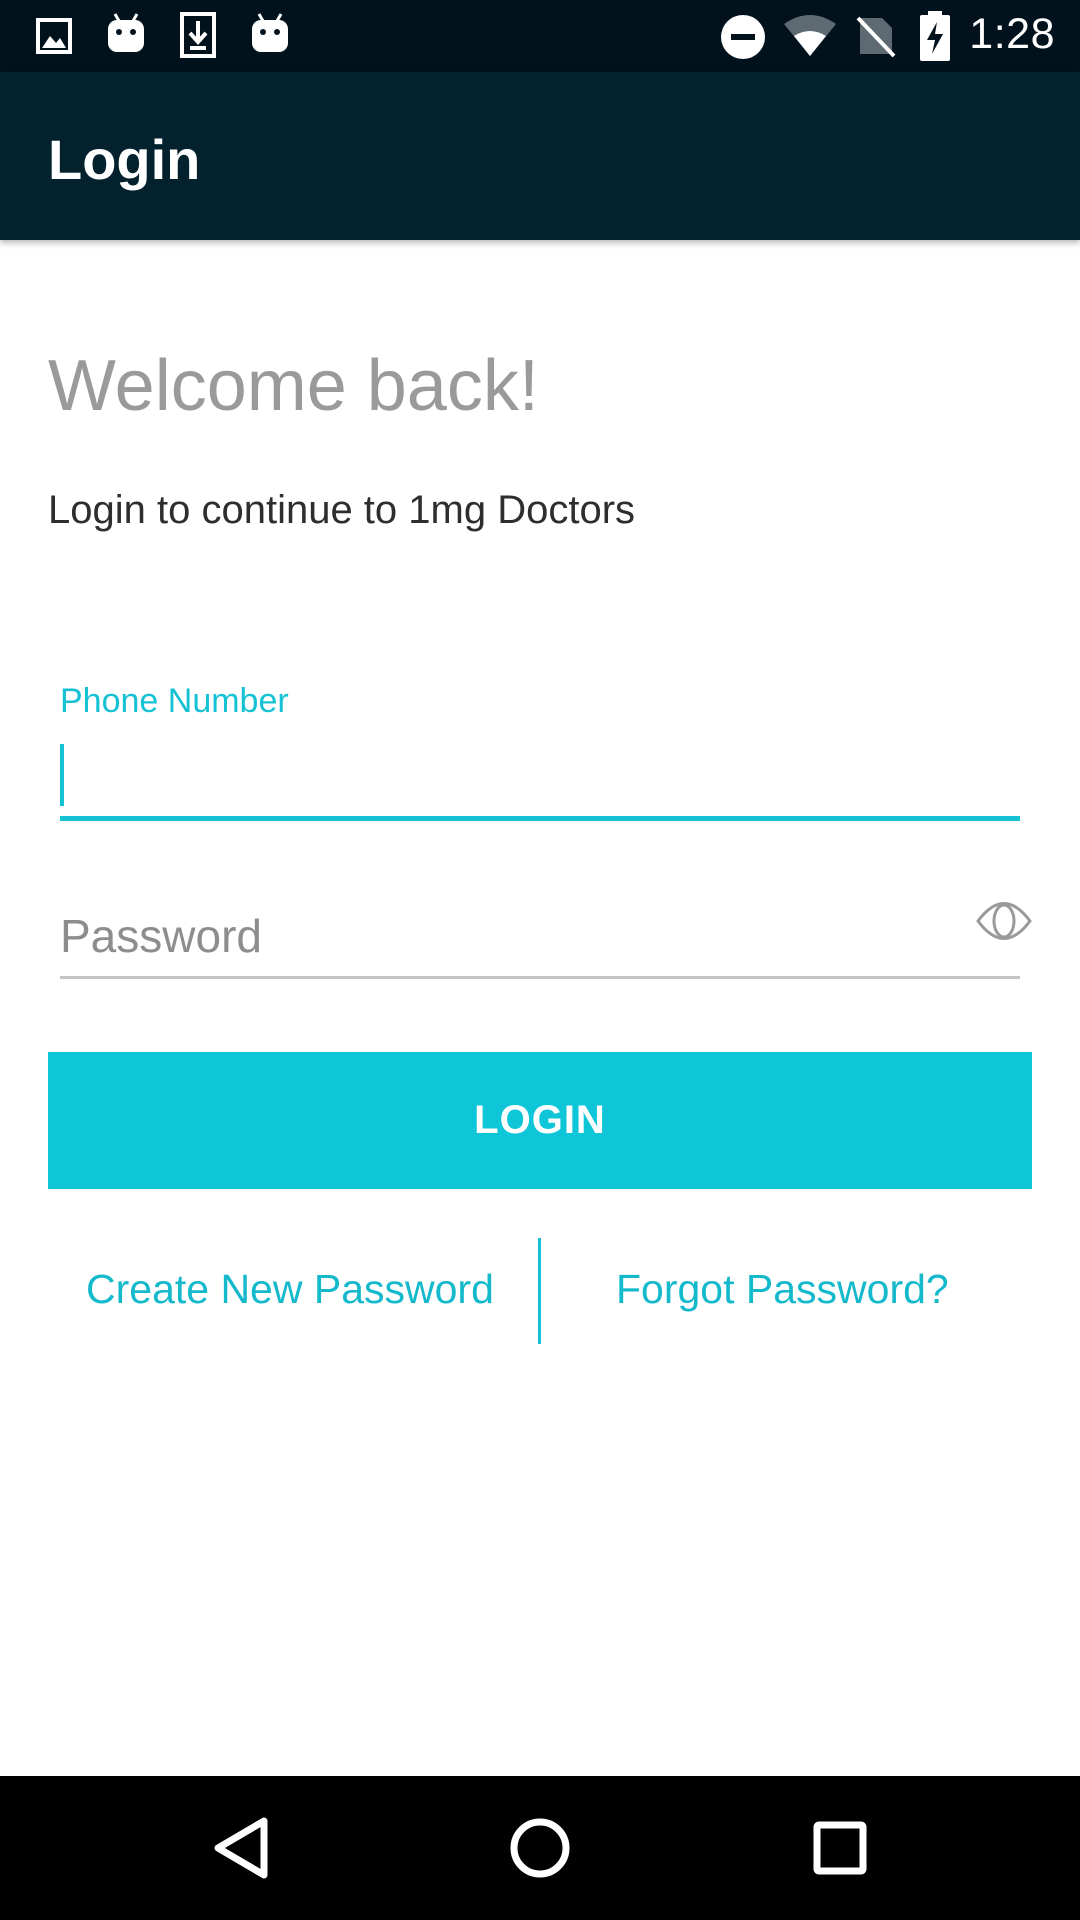 This screenshot has width=1080, height=1920. I want to click on login-subtitle: Login to continue to 1mg Doctors, so click(342, 510).